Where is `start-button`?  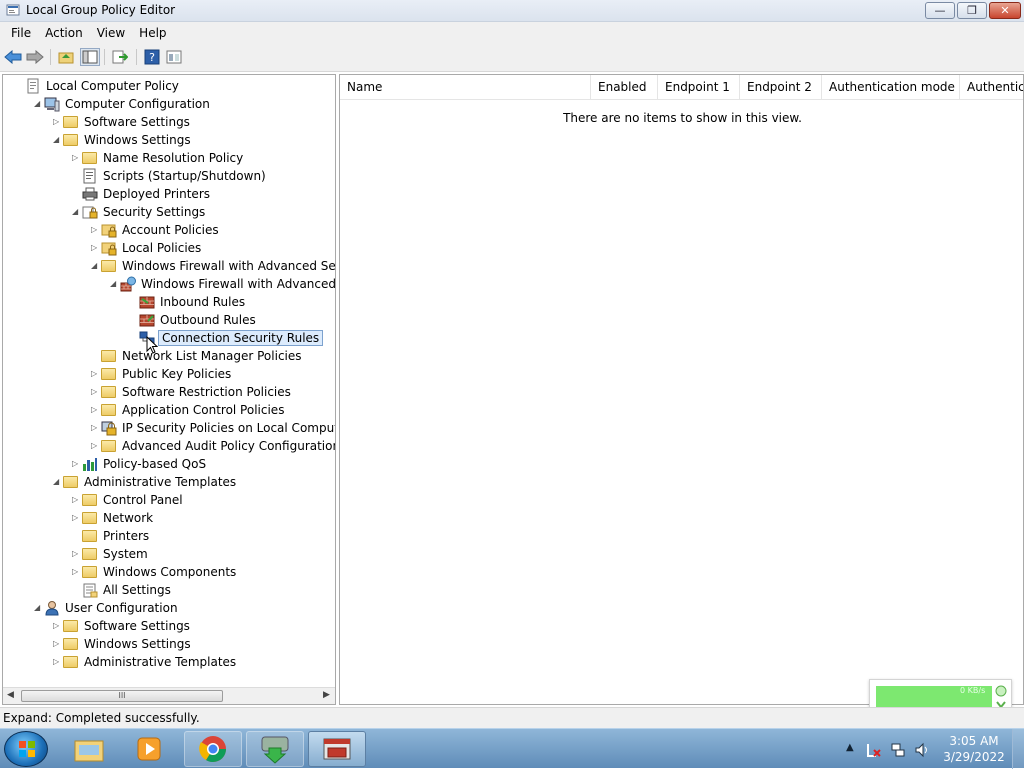
start-button is located at coordinates (26, 749).